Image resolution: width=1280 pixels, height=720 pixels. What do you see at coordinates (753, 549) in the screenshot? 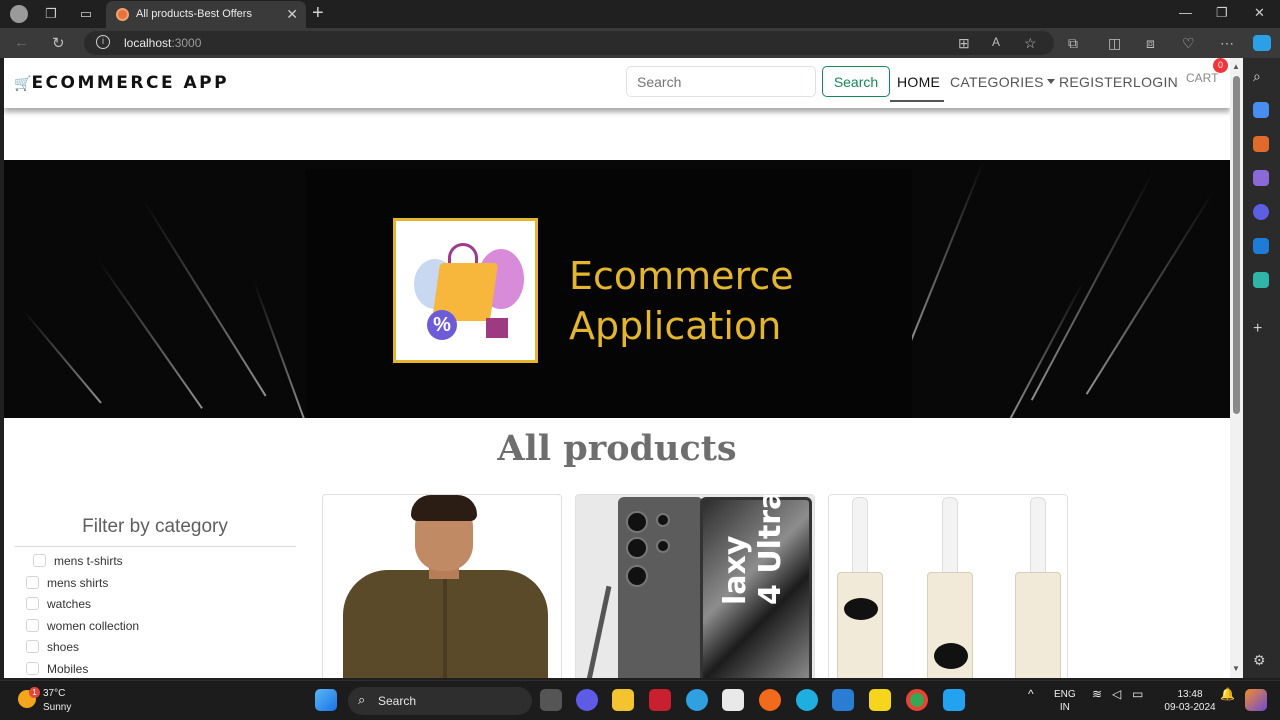
I see `phone-model-text: laxy 4 Ultra` at bounding box center [753, 549].